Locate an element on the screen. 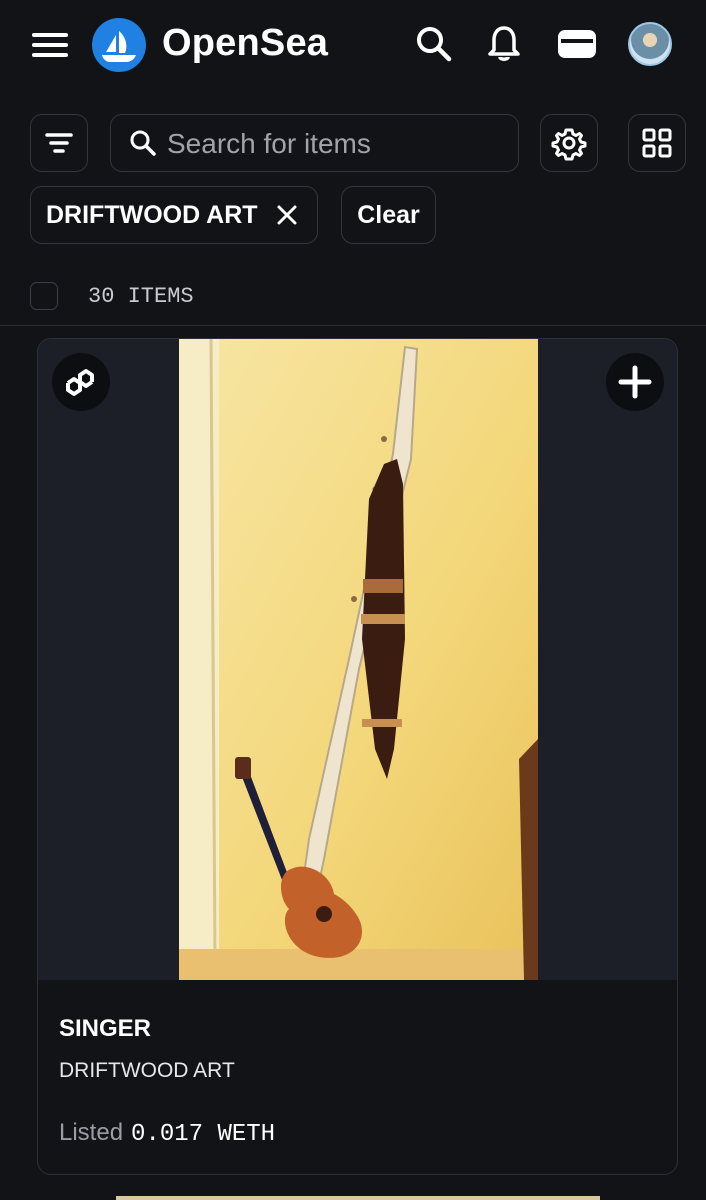 The width and height of the screenshot is (706, 1200). active-filter-chip: DRIFTWOOD ART is located at coordinates (174, 215).